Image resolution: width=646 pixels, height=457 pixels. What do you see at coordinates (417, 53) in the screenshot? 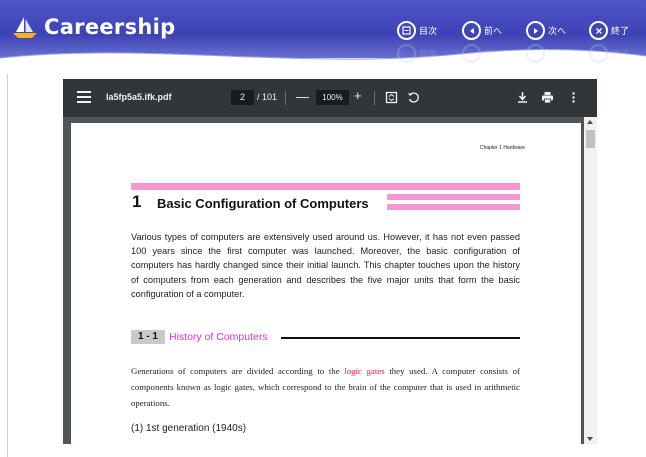
I see `contents-reflection: 目次` at bounding box center [417, 53].